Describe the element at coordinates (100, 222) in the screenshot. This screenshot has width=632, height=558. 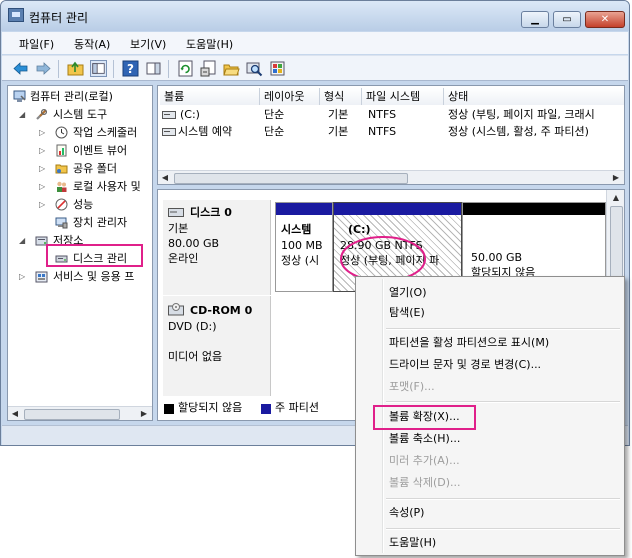
I see `tree-item-label: 장치 관리자` at that location.